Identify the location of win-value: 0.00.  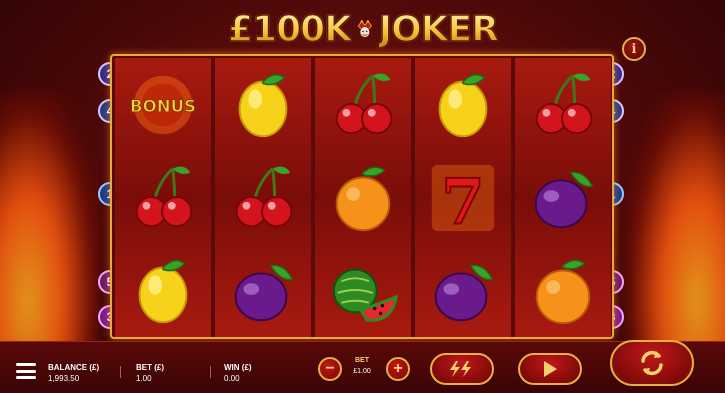
(232, 378).